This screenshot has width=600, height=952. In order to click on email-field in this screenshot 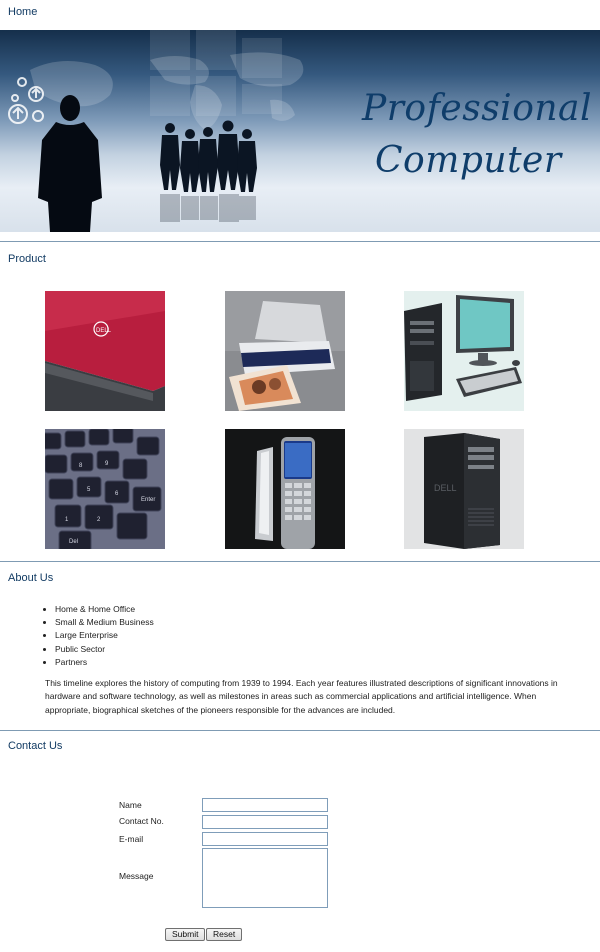, I will do `click(265, 839)`.